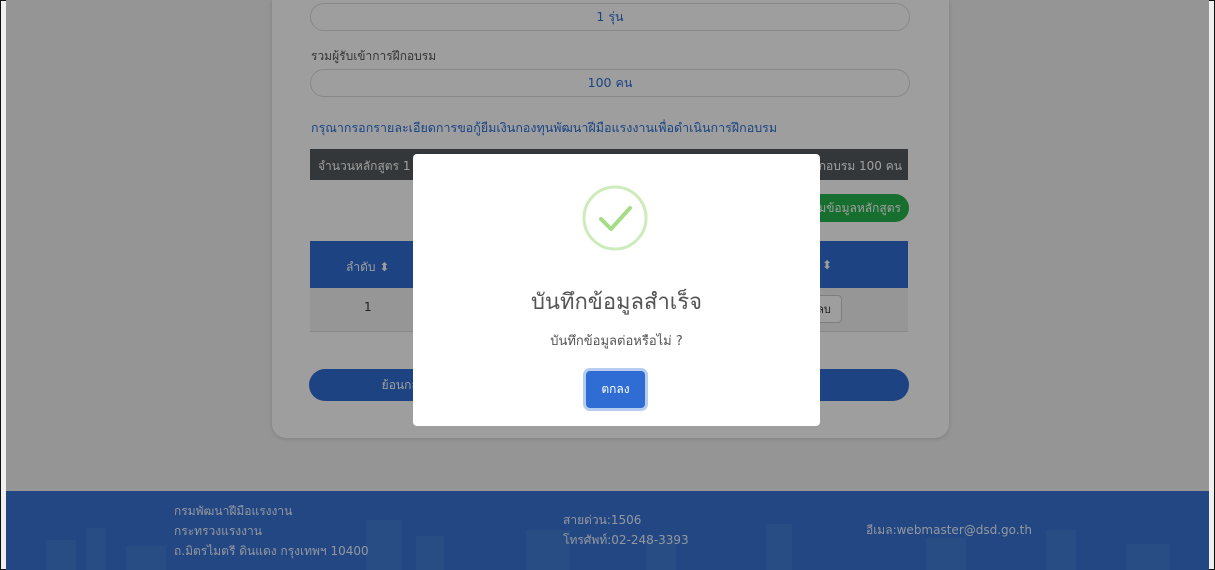 The width and height of the screenshot is (1215, 570). I want to click on dialog-title: บันทึกข้อมูลสำเร็จ, so click(616, 302).